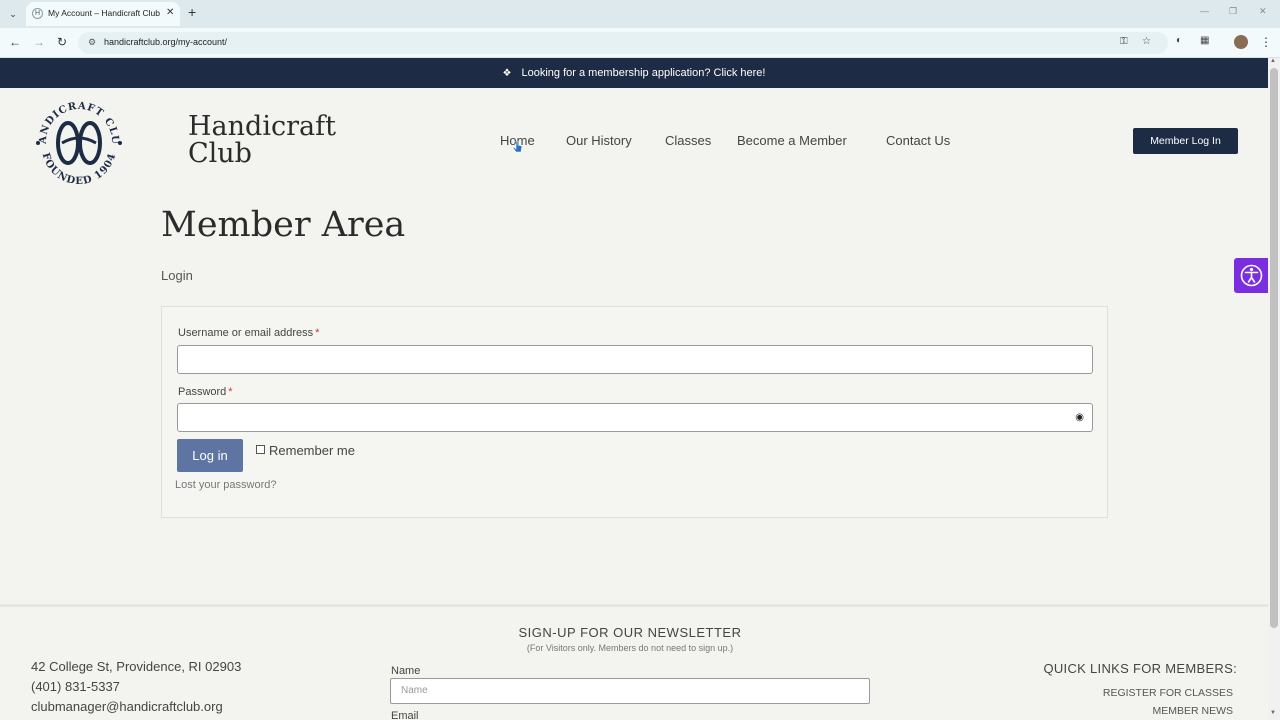 This screenshot has width=1280, height=720. What do you see at coordinates (210, 455) in the screenshot?
I see `log-in-button: Log in` at bounding box center [210, 455].